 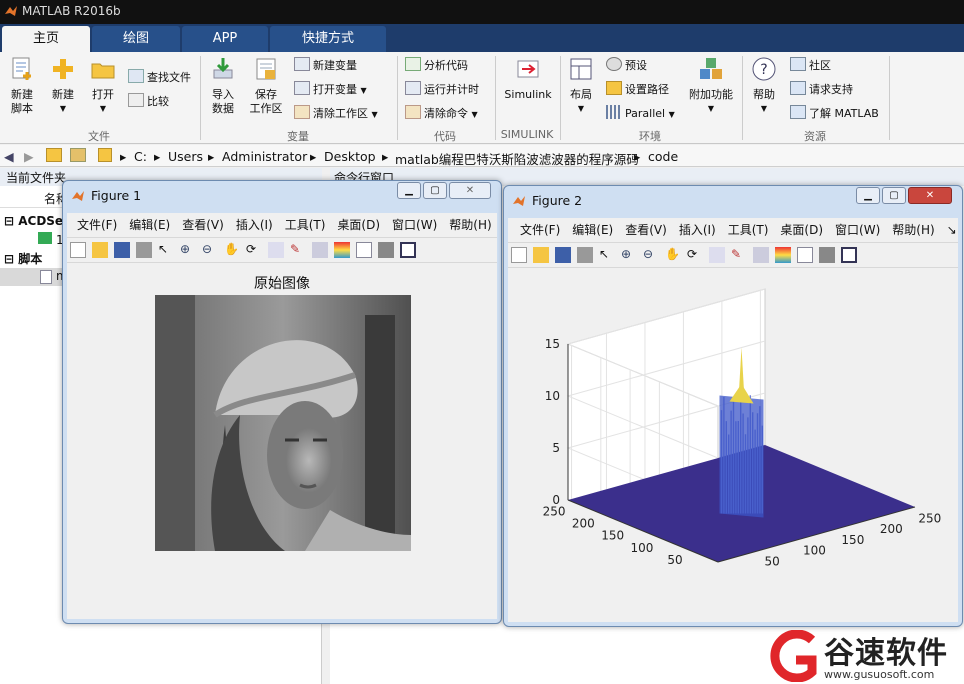 What do you see at coordinates (225, 39) in the screenshot?
I see `tab-apps: APP` at bounding box center [225, 39].